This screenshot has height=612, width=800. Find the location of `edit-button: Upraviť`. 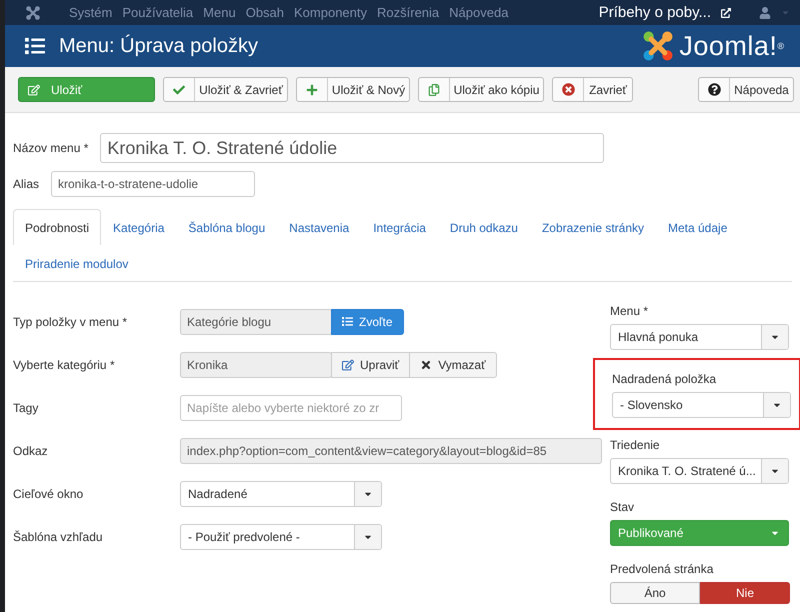

edit-button: Upraviť is located at coordinates (370, 365).